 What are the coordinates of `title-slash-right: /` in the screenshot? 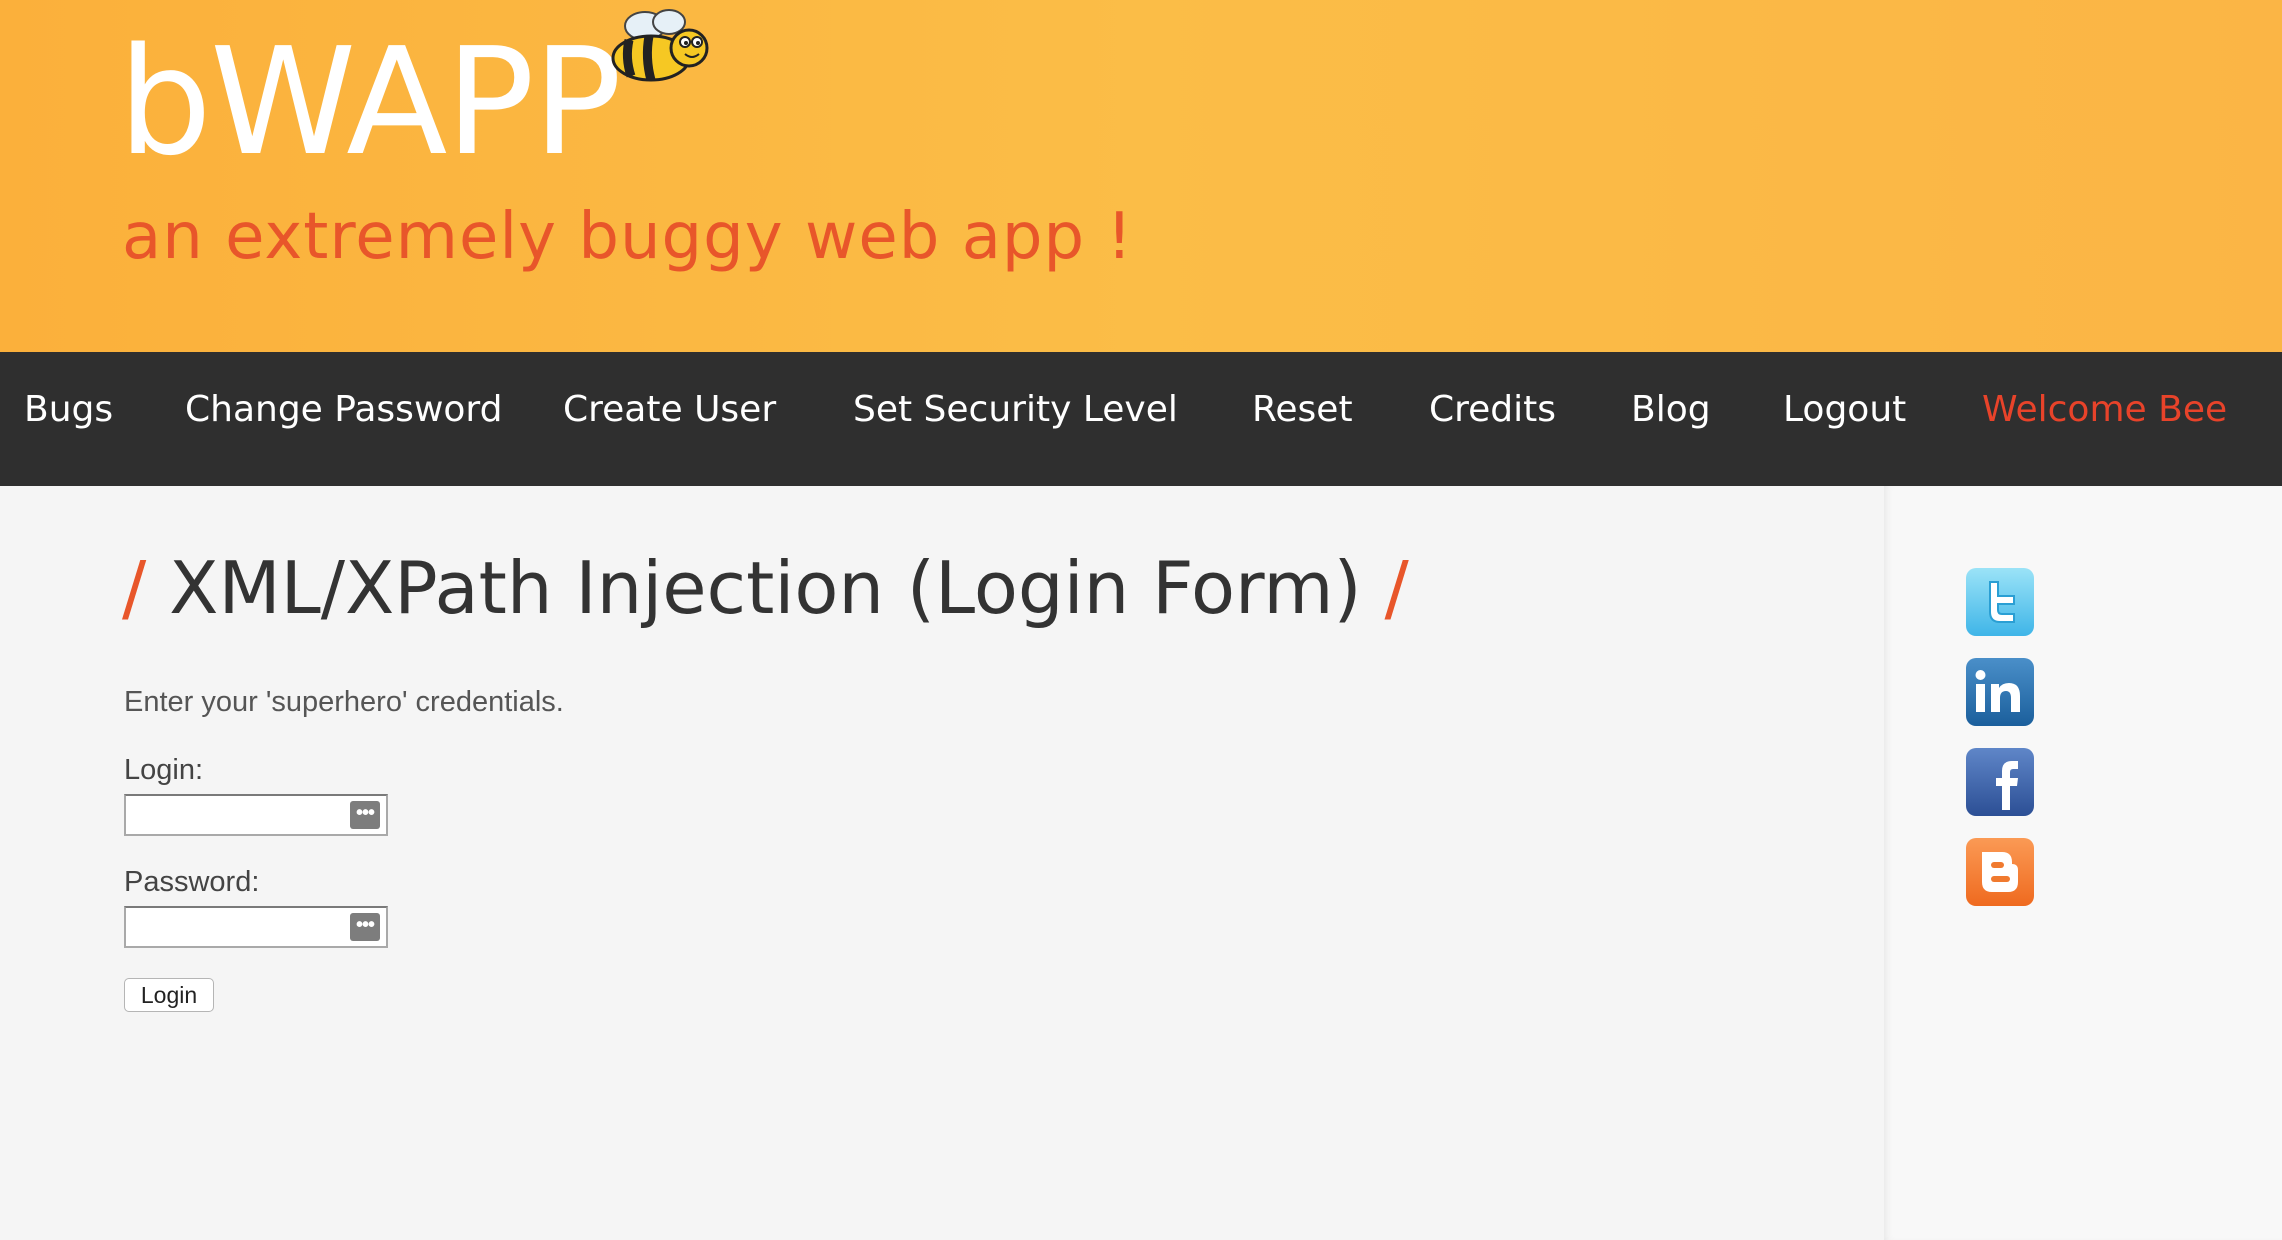 It's located at (1396, 588).